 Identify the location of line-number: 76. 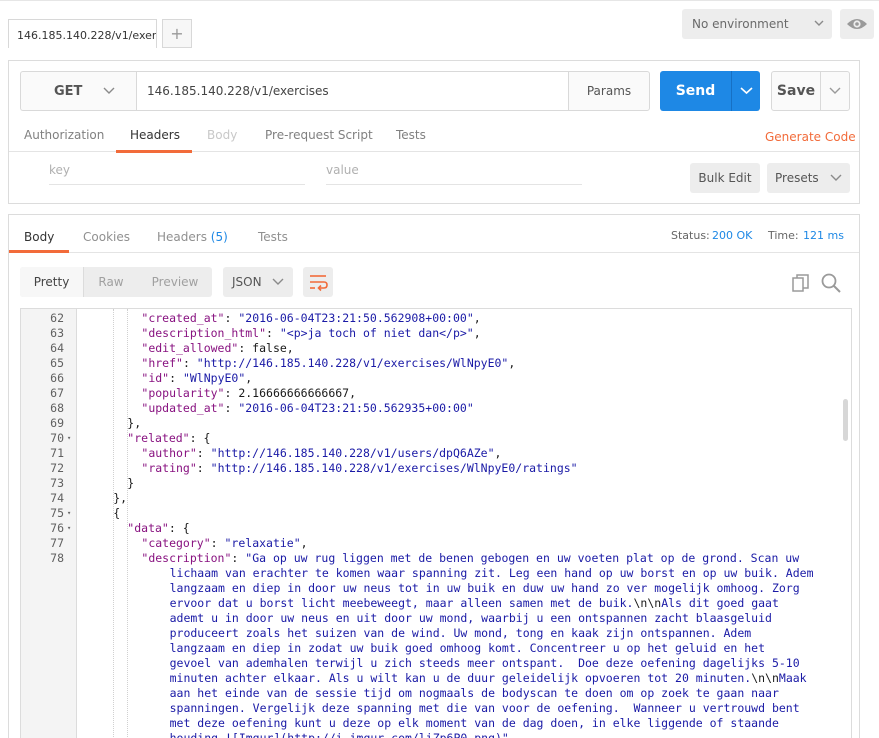
(57, 528).